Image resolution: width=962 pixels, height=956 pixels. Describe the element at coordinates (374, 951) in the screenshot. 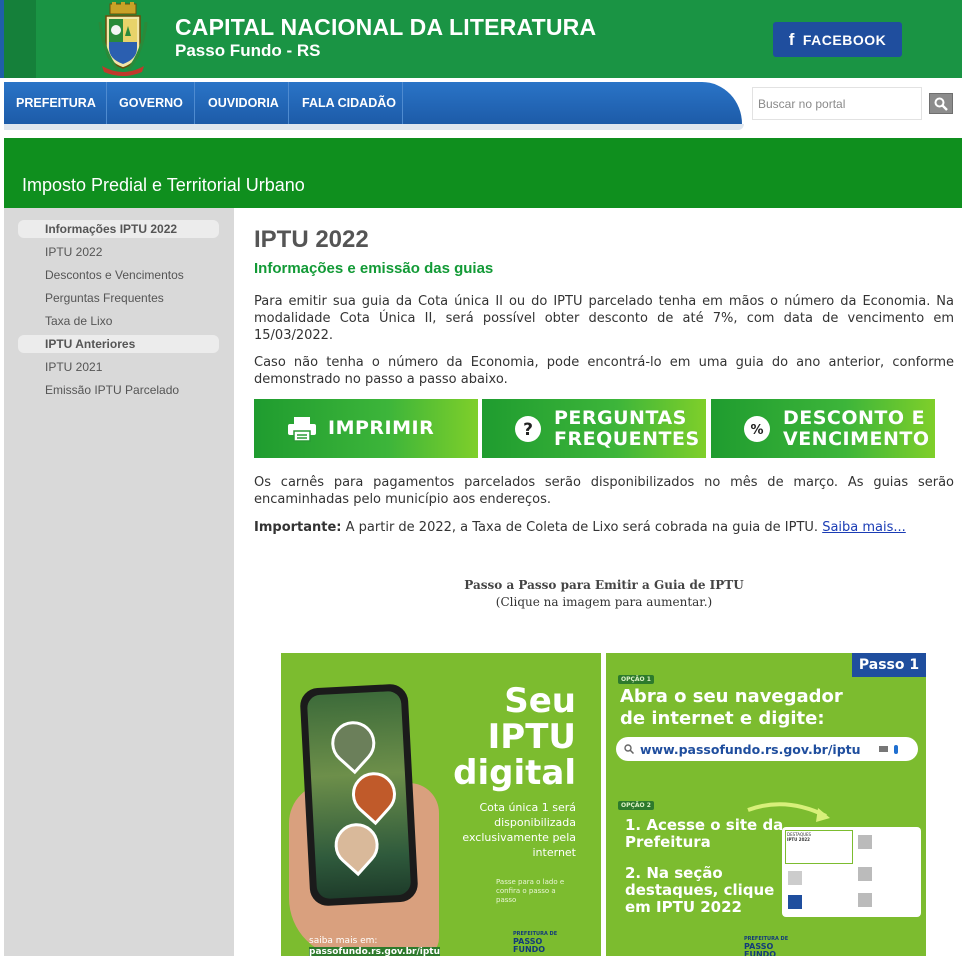

I see `promo-saiba-url: passofundo.rs.gov.br/iptu` at that location.